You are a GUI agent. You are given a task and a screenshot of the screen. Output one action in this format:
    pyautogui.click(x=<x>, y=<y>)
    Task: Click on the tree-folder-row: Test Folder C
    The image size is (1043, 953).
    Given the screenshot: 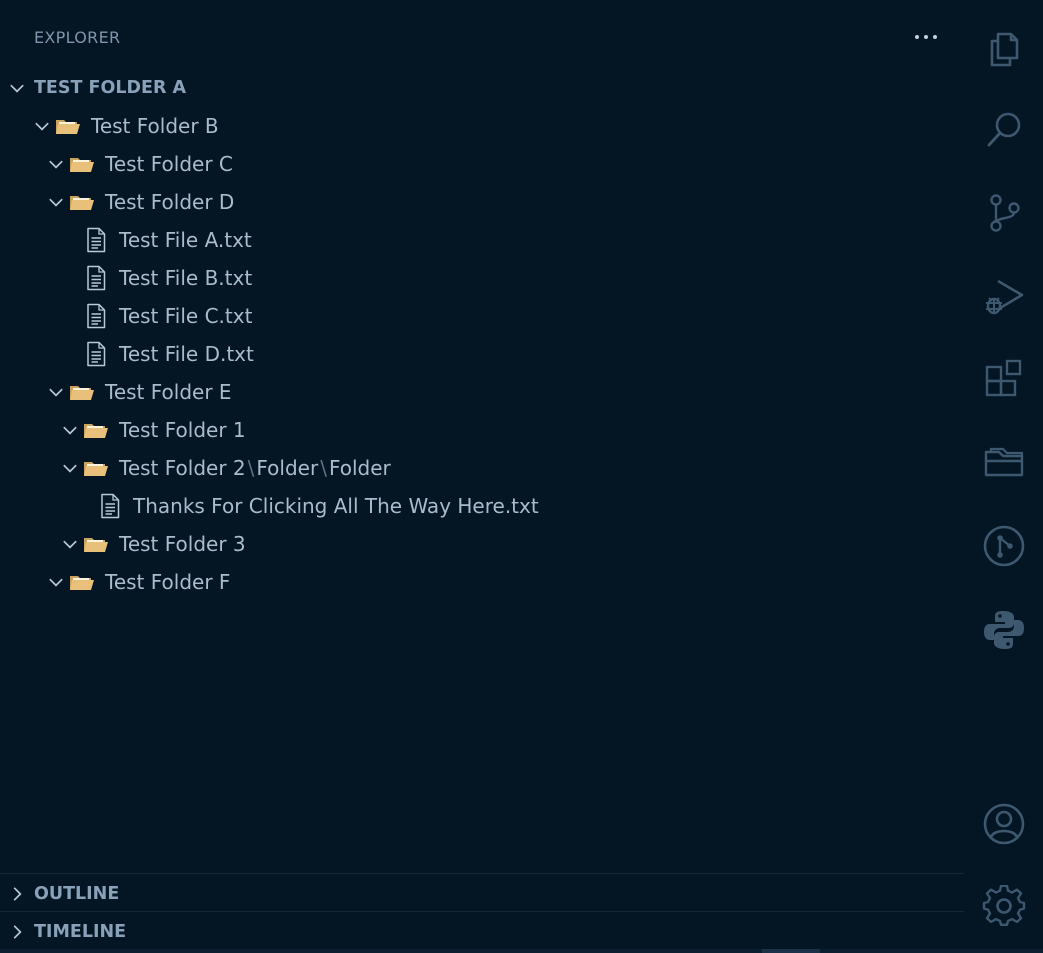 What is the action you would take?
    pyautogui.click(x=482, y=164)
    